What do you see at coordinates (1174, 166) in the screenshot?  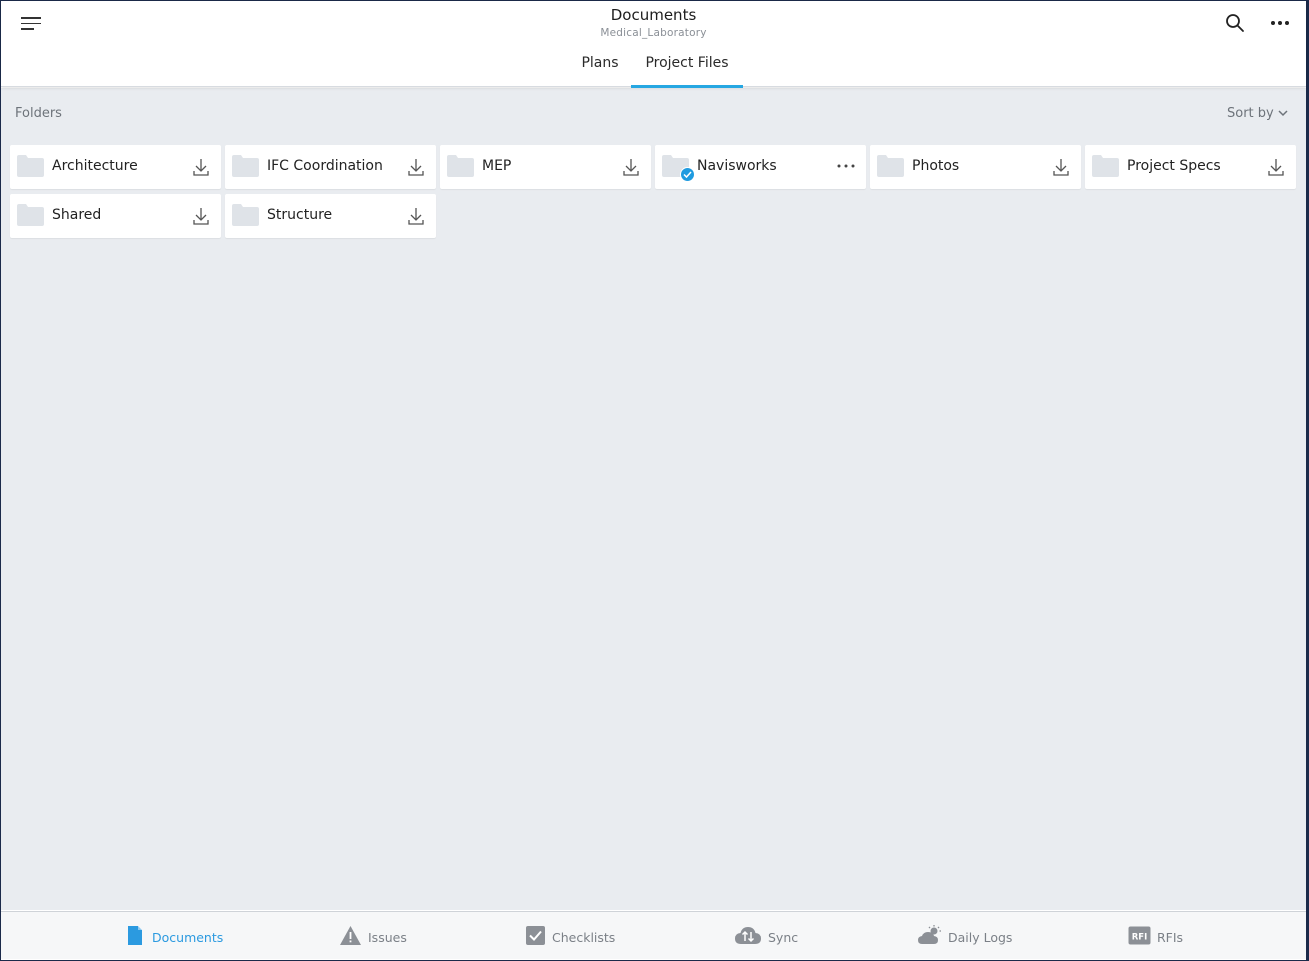 I see `folder-name: Project Specs` at bounding box center [1174, 166].